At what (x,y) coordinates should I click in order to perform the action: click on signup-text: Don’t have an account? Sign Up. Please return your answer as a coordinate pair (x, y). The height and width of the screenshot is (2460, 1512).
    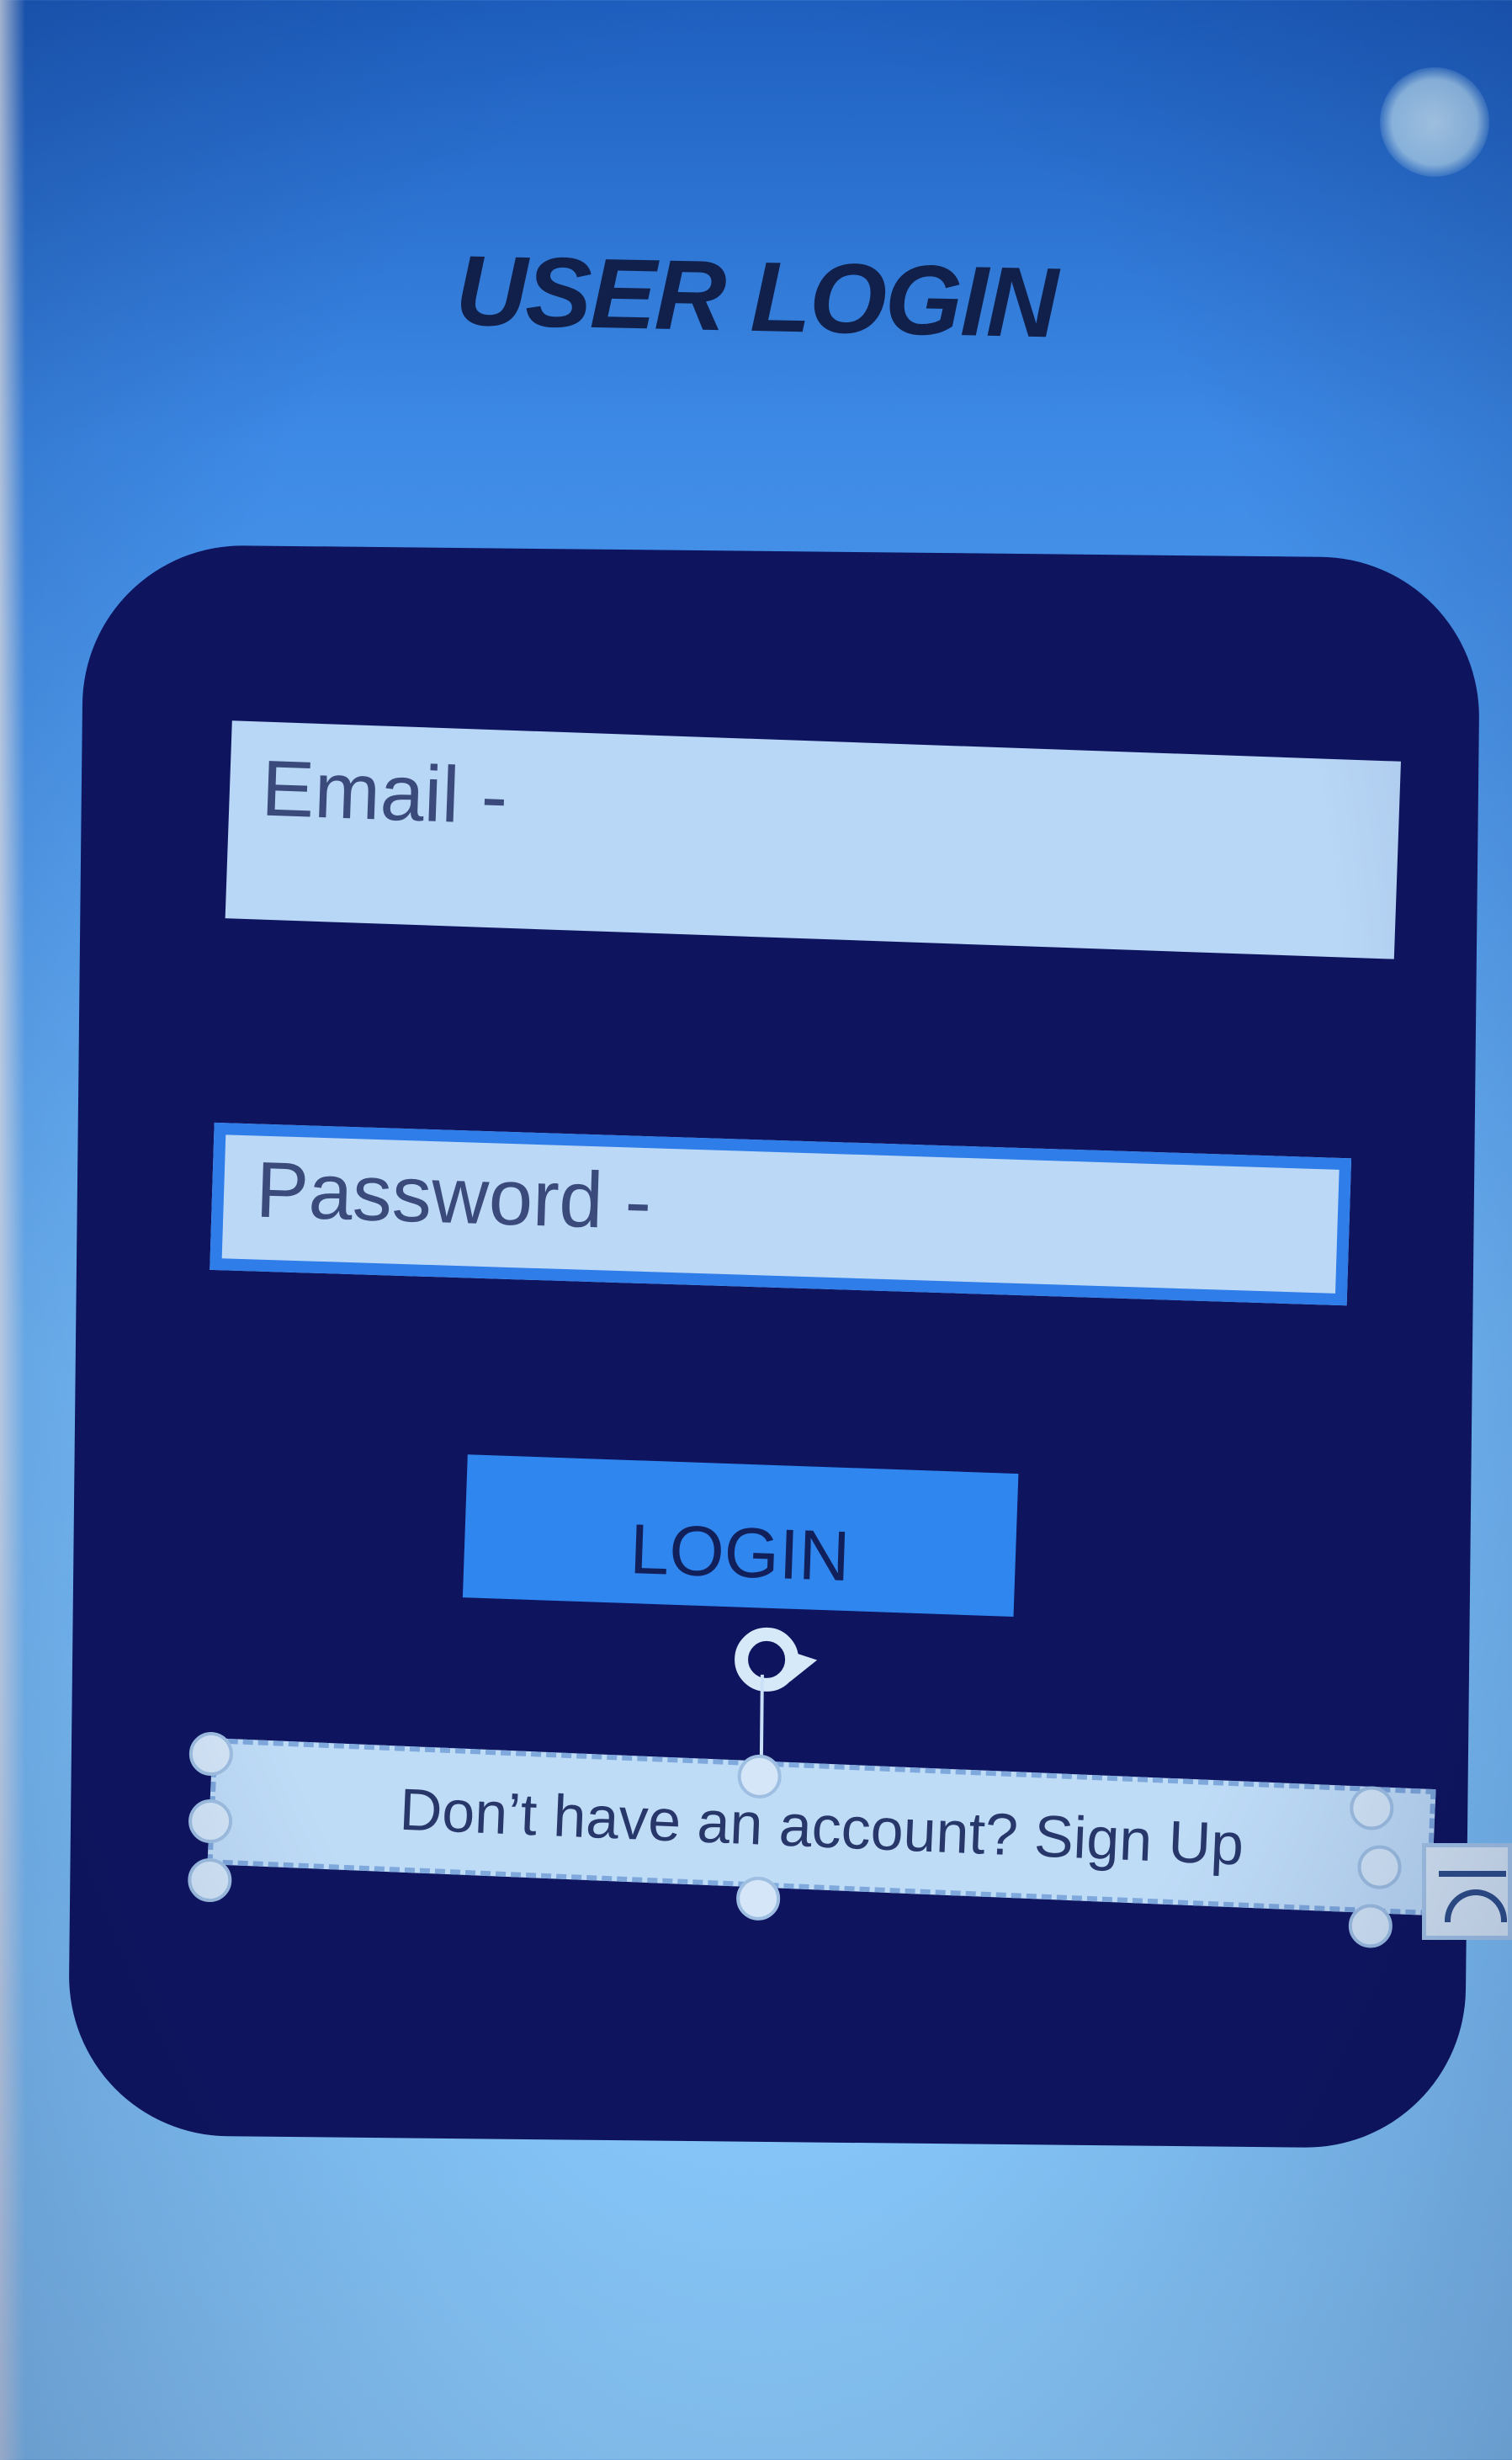
    Looking at the image, I should click on (821, 1827).